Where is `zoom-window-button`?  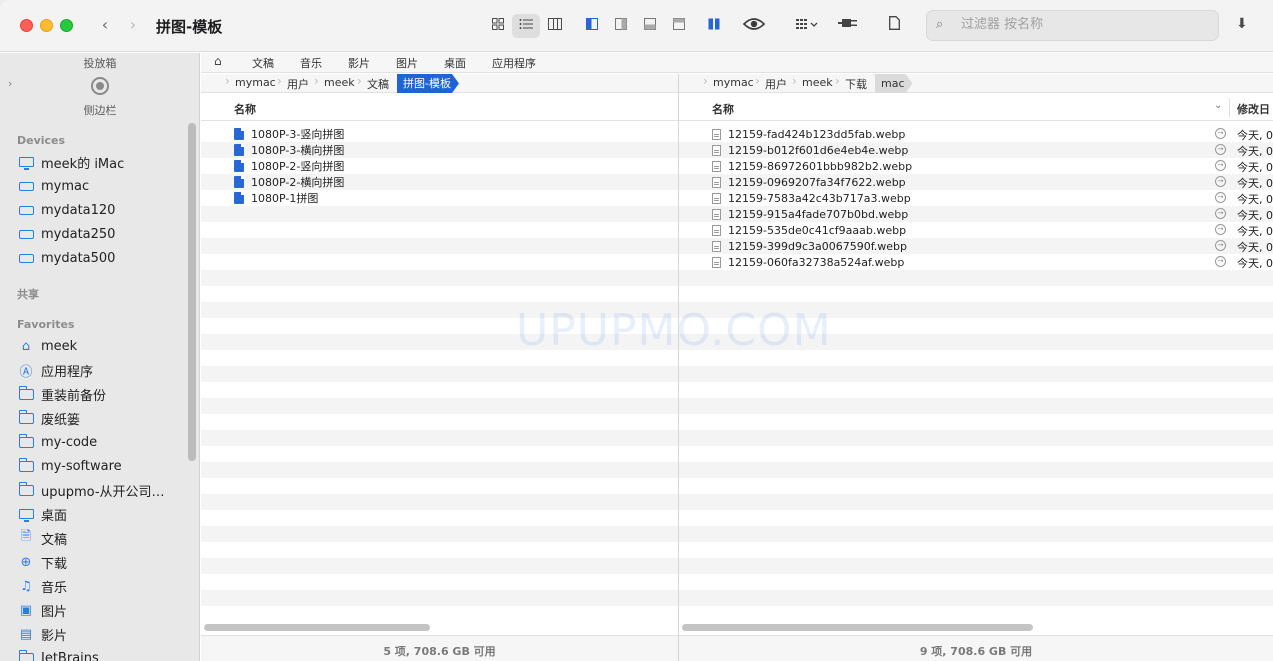
zoom-window-button is located at coordinates (66, 25).